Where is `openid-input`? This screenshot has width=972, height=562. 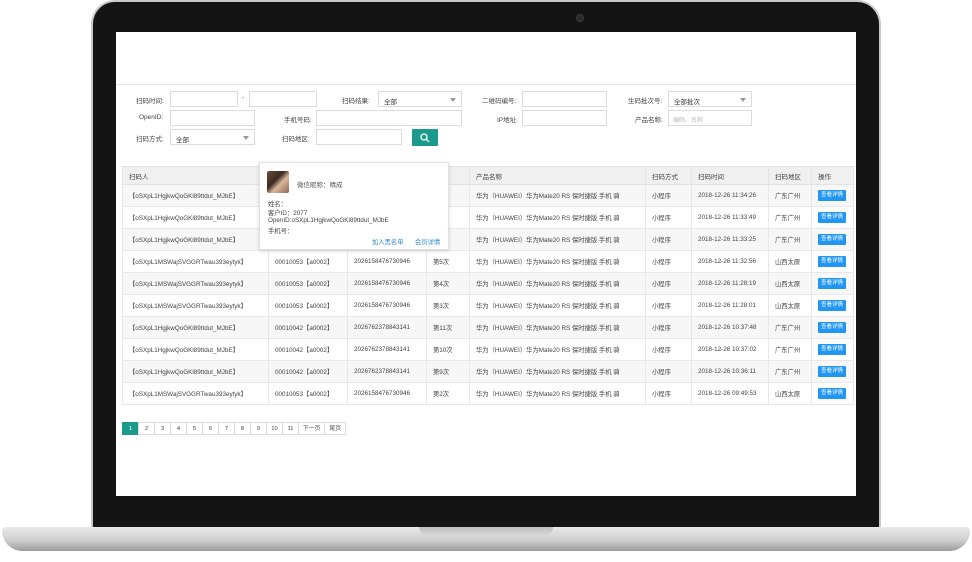 openid-input is located at coordinates (212, 118).